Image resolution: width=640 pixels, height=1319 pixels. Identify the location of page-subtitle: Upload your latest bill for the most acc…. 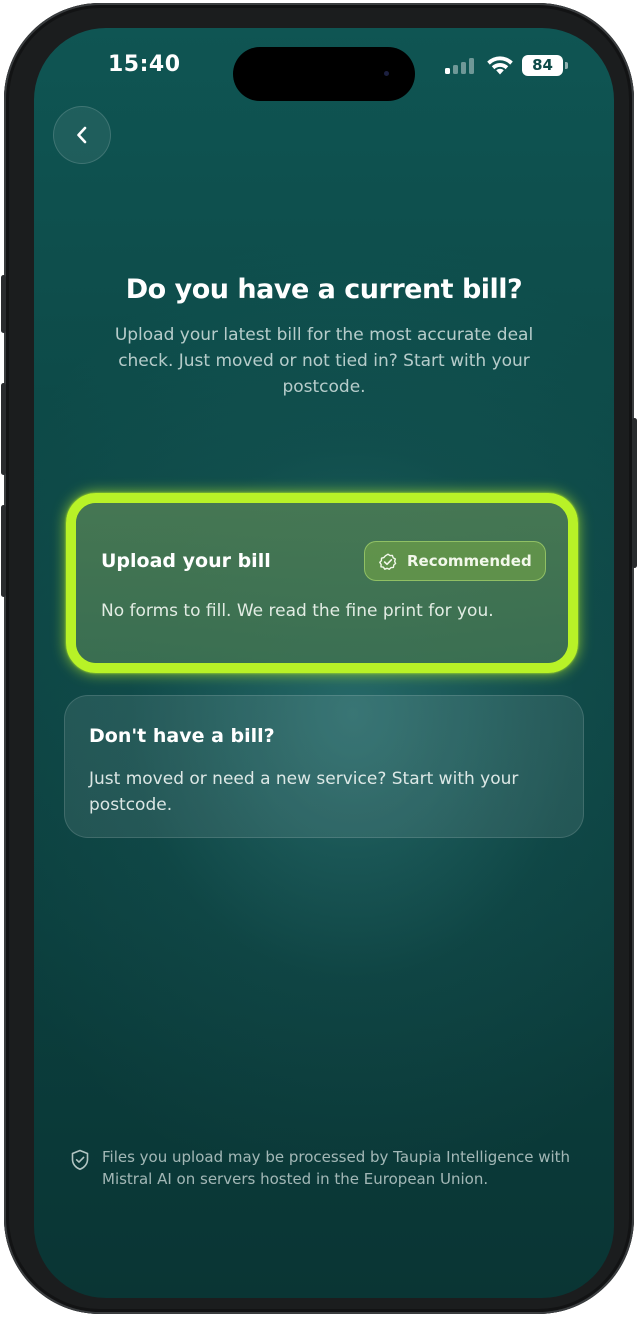
(324, 361).